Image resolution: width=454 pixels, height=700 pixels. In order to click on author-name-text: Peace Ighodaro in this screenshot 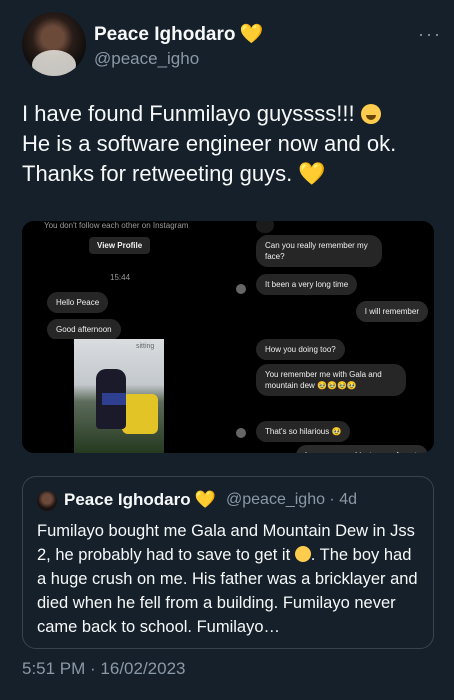, I will do `click(165, 34)`.